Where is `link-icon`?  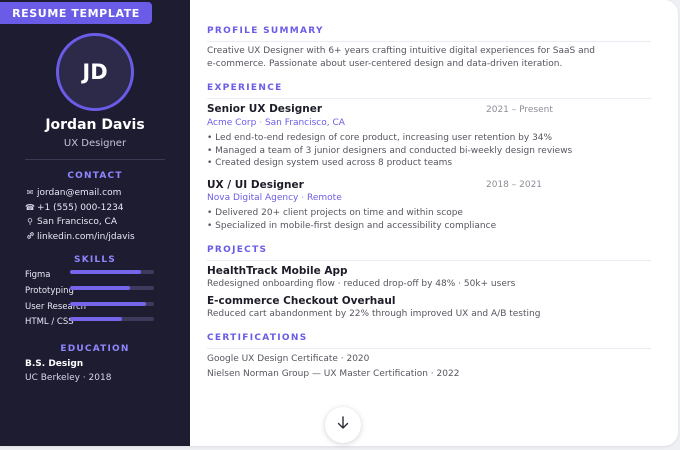
link-icon is located at coordinates (30, 236).